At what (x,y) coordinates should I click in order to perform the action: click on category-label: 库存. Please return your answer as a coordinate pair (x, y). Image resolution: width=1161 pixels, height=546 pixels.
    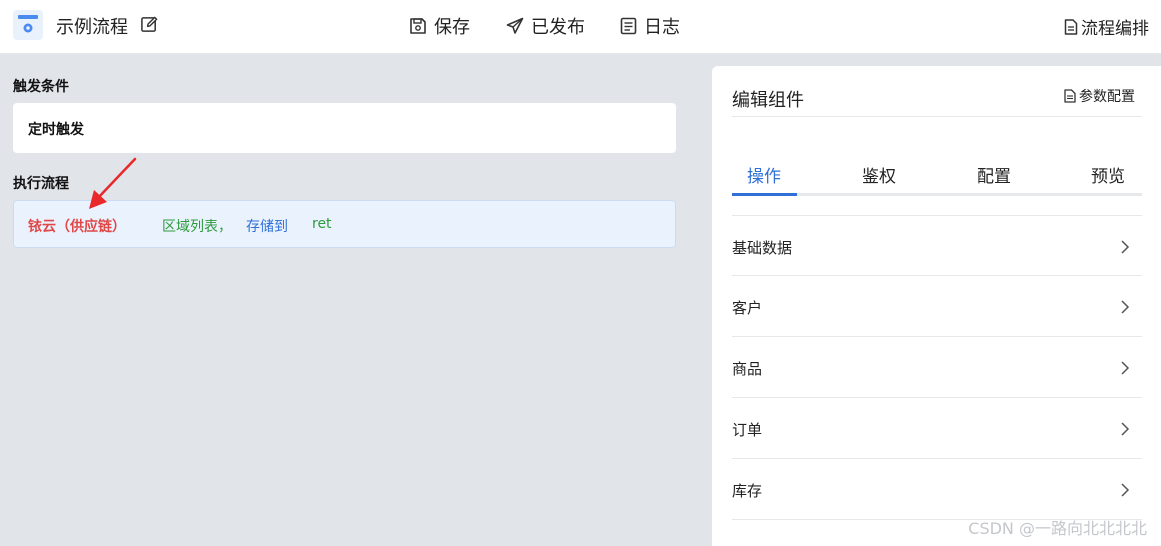
    Looking at the image, I should click on (747, 491).